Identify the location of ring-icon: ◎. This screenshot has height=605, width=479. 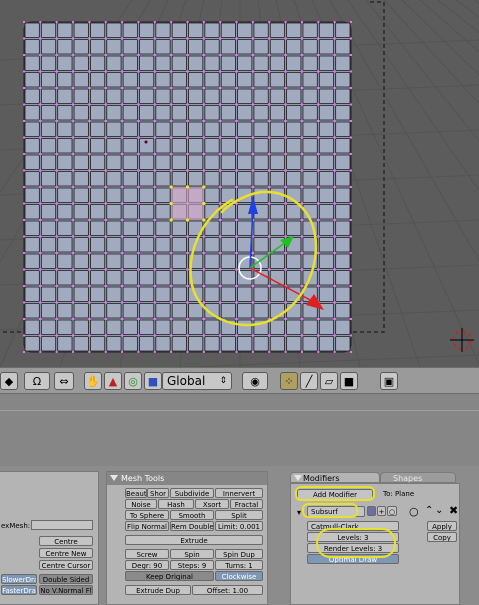
(133, 381).